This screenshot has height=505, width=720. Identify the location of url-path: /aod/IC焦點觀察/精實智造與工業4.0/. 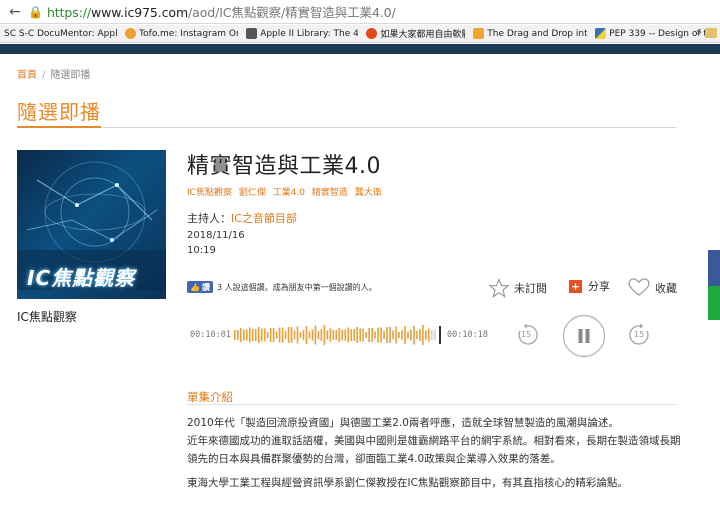
(292, 12).